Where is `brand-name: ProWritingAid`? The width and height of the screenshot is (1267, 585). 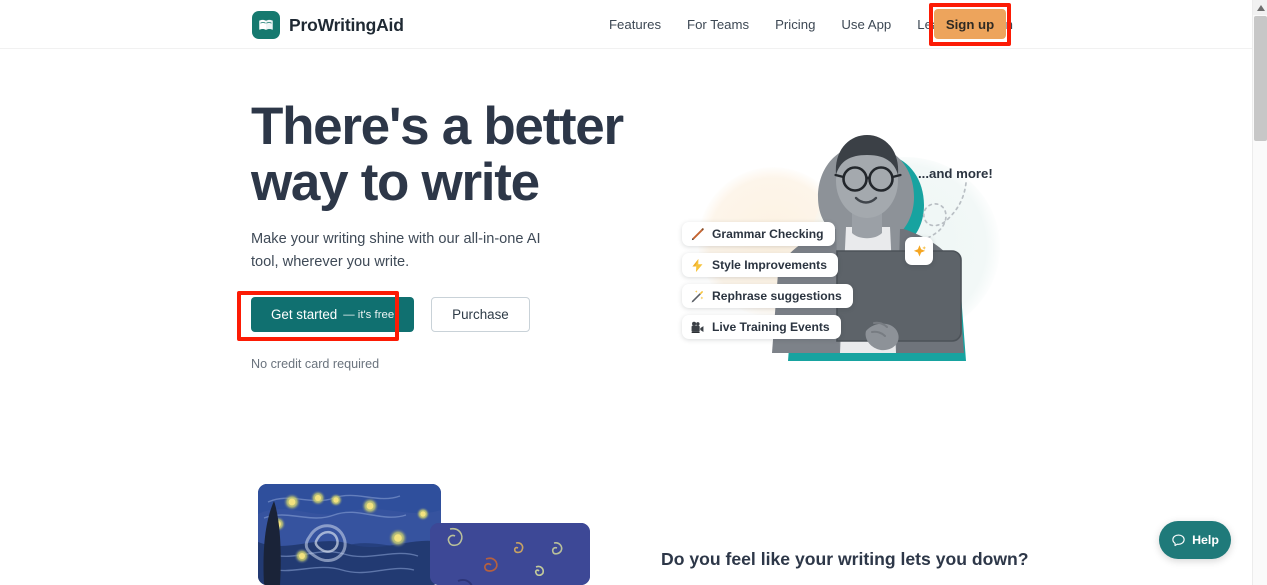 brand-name: ProWritingAid is located at coordinates (346, 24).